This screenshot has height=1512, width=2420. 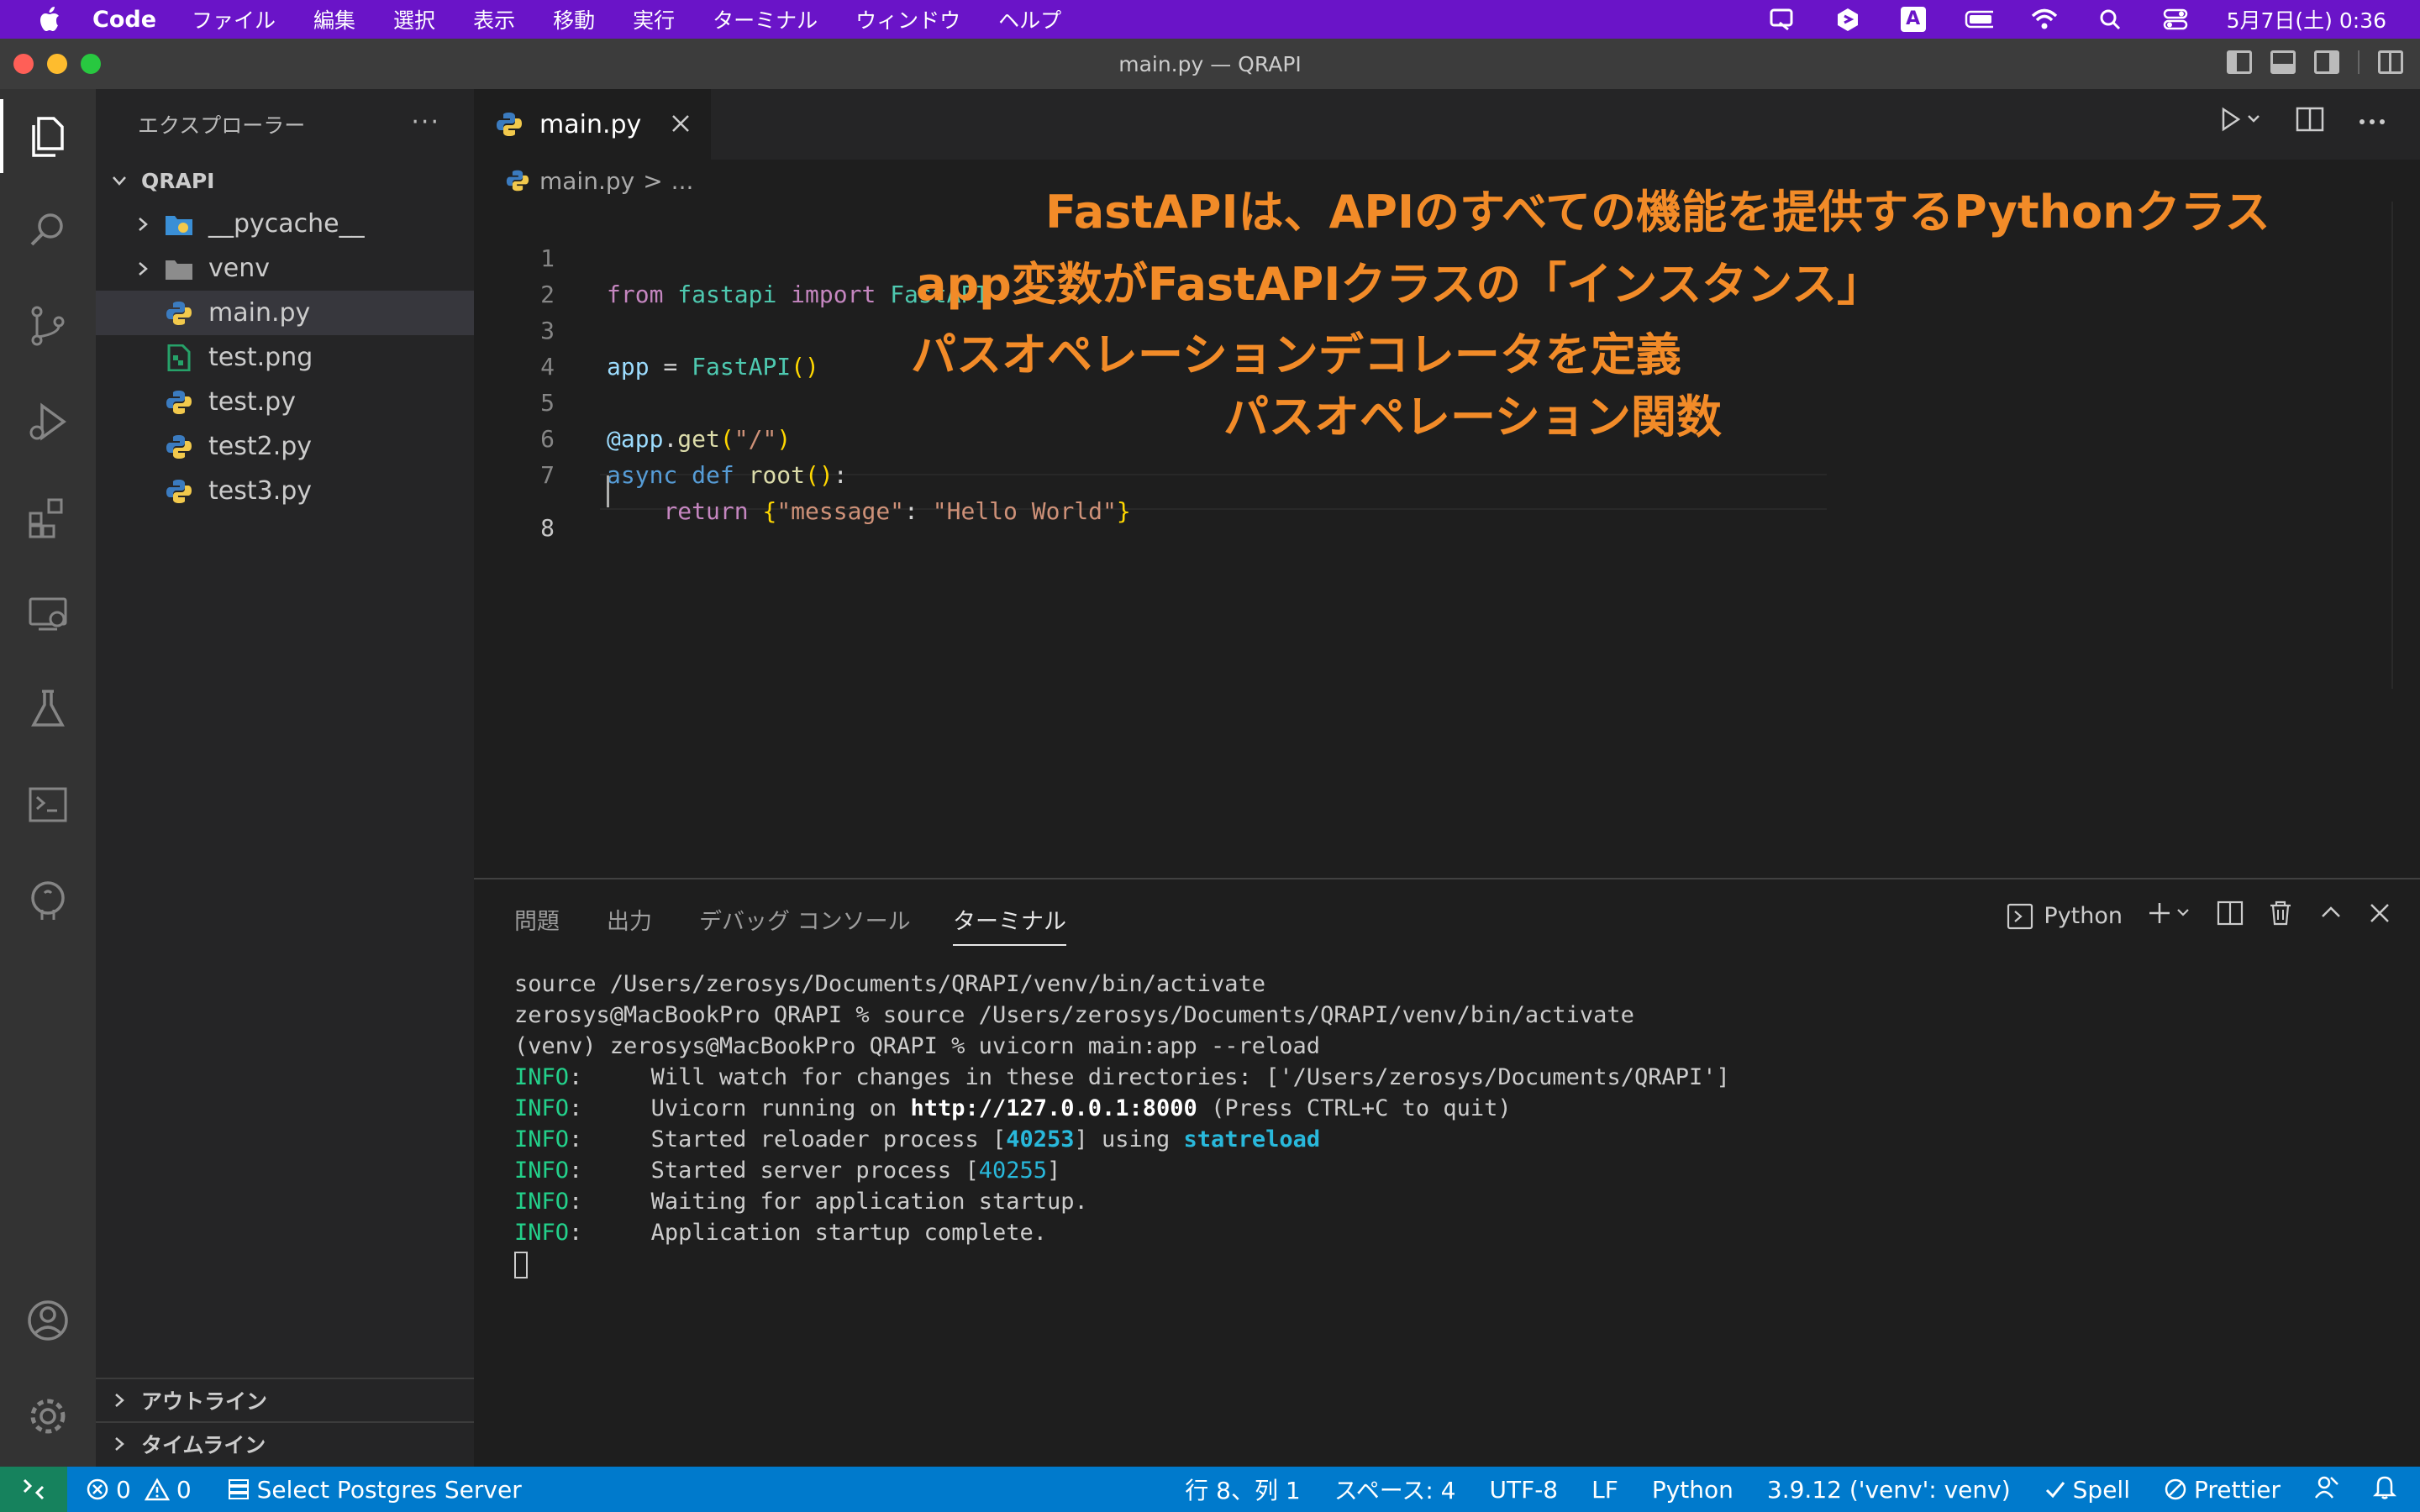 I want to click on menu-window: ウィンドウ, so click(x=907, y=19).